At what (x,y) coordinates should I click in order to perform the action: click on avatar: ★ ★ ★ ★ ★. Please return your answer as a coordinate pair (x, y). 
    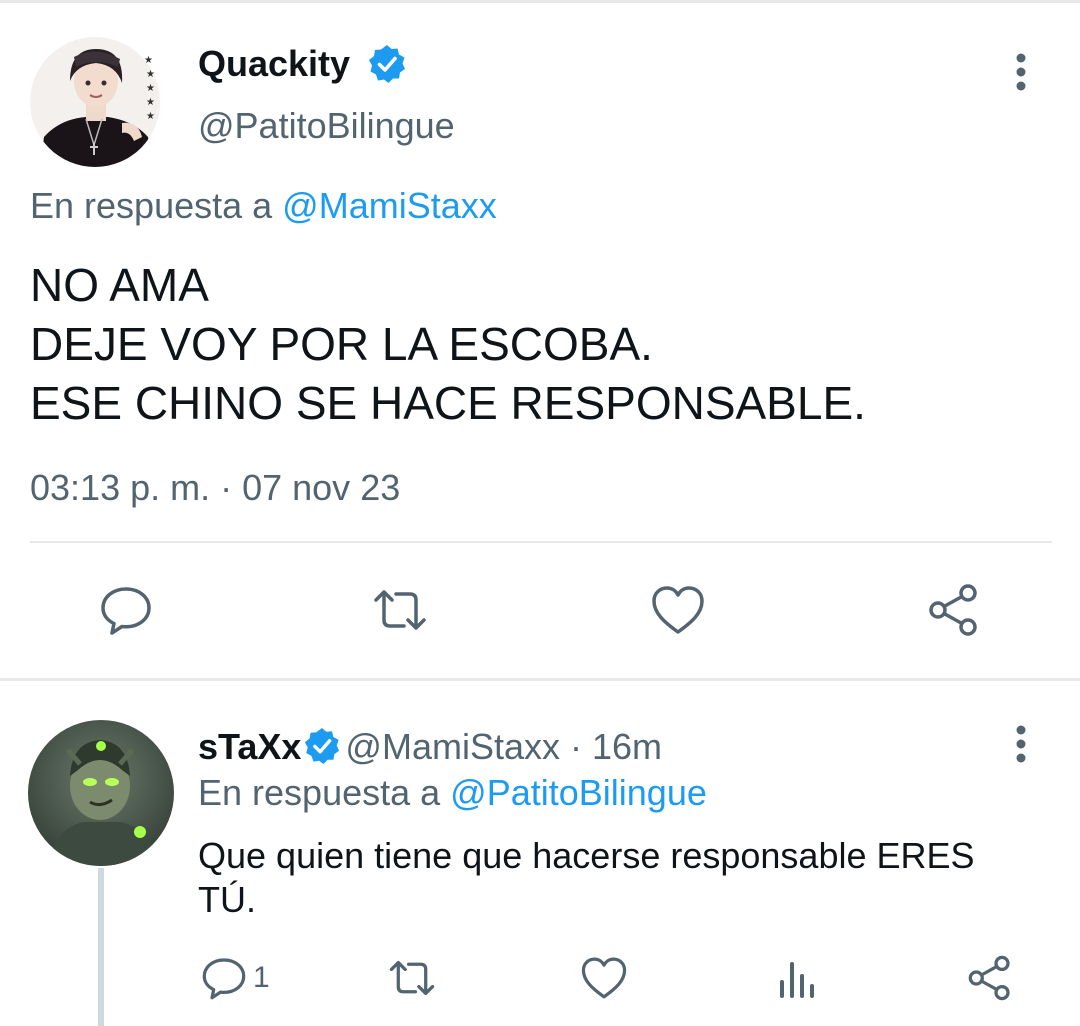
    Looking at the image, I should click on (95, 102).